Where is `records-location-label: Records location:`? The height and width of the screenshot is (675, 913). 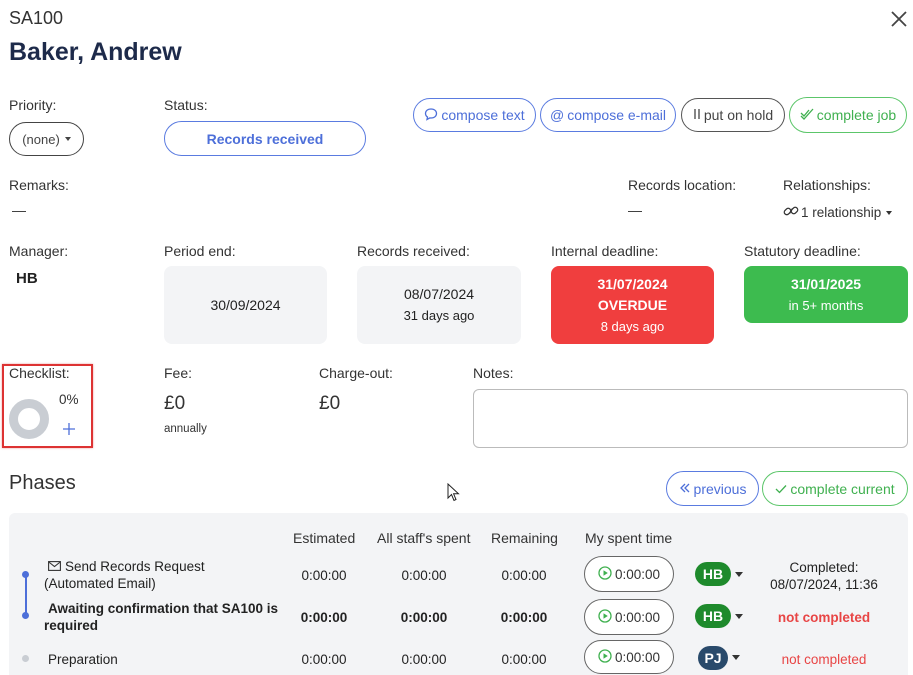 records-location-label: Records location: is located at coordinates (682, 185).